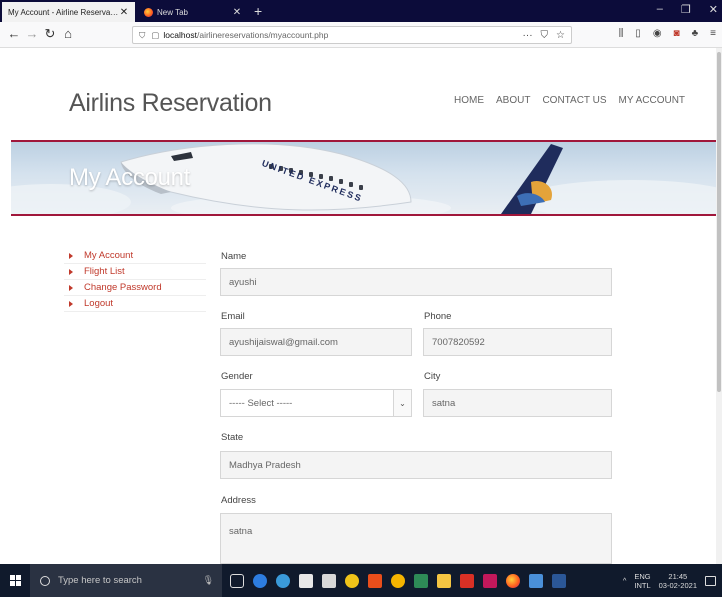 The image size is (722, 597). I want to click on sidebar-item-label: Logout, so click(99, 303).